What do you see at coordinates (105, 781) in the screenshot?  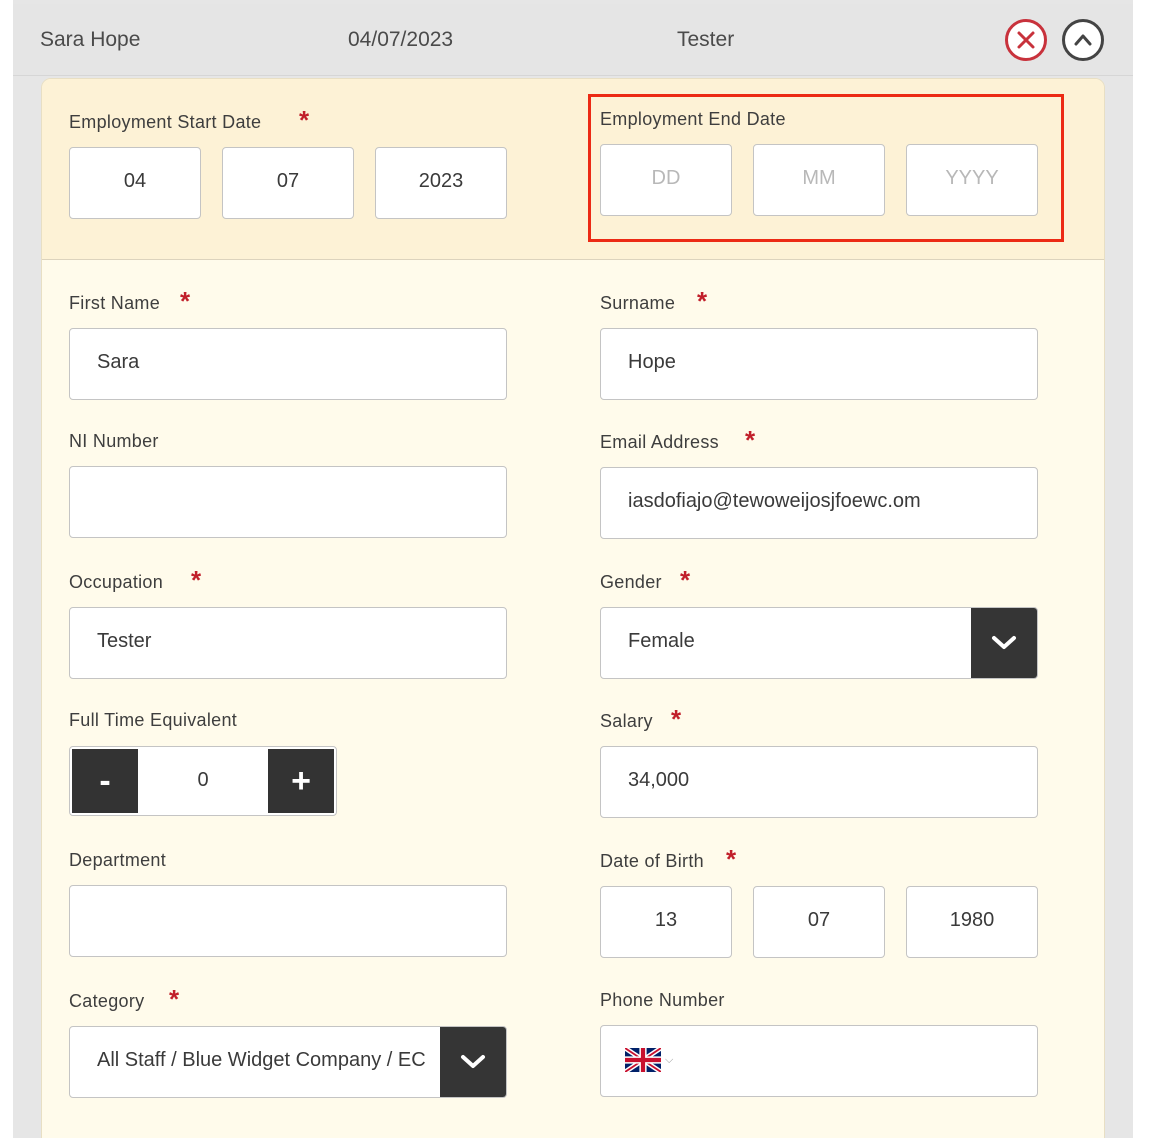 I see `fte-decrement-button: -` at bounding box center [105, 781].